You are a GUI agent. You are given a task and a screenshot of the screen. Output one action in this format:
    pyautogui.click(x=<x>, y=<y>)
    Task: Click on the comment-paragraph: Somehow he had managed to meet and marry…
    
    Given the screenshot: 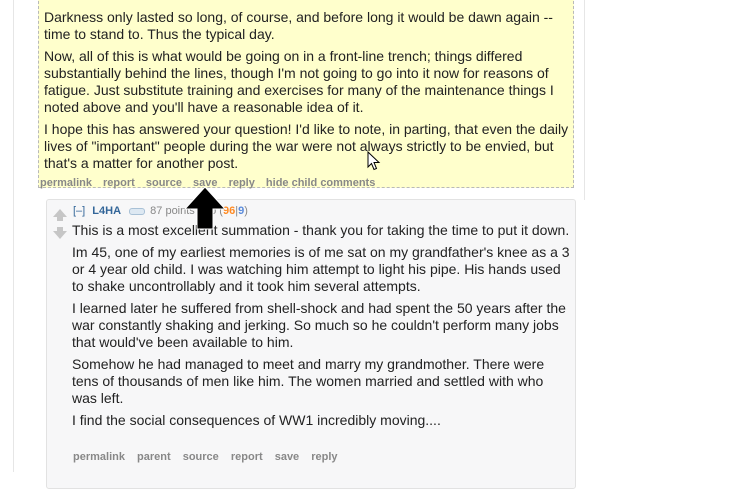 What is the action you would take?
    pyautogui.click(x=308, y=381)
    